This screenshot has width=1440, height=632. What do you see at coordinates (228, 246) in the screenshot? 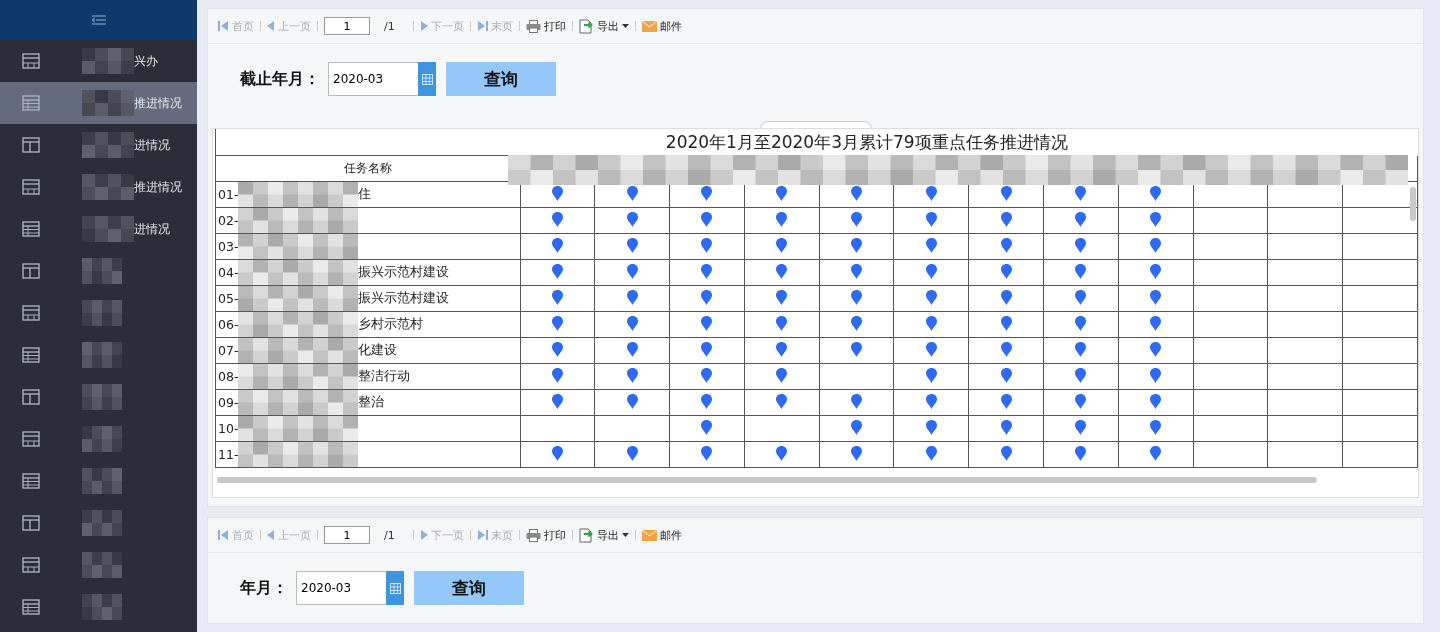
I see `task-number: 03-` at bounding box center [228, 246].